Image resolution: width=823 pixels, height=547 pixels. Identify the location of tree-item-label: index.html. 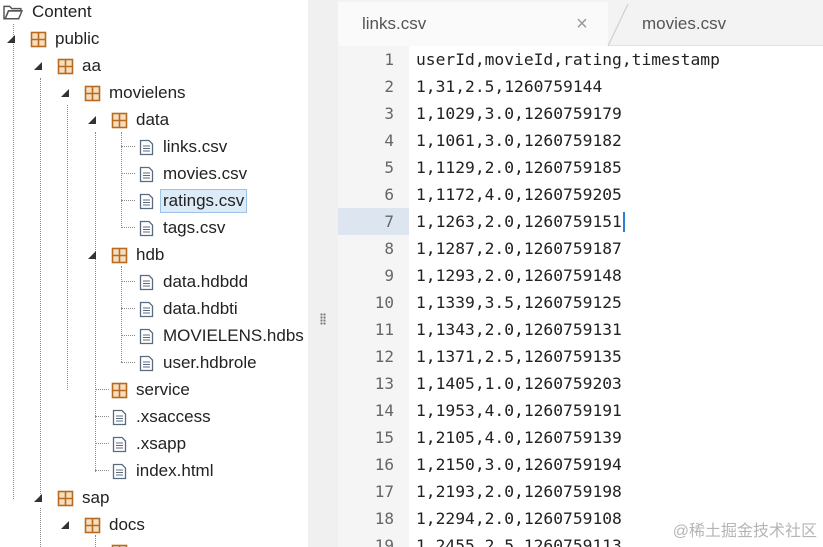
(175, 470).